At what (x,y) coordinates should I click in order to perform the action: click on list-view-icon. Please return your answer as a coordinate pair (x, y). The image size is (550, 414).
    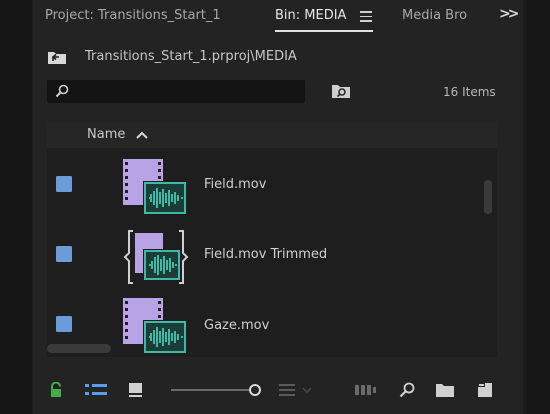
    Looking at the image, I should click on (96, 390).